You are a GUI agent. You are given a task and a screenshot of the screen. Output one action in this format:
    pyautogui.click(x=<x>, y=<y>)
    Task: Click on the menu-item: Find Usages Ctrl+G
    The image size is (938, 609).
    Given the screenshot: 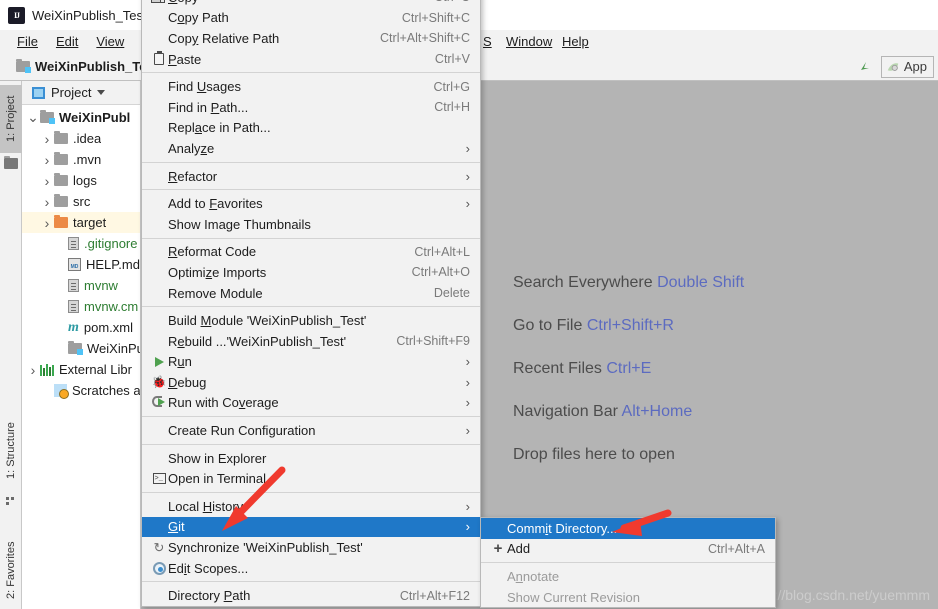 What is the action you would take?
    pyautogui.click(x=311, y=86)
    